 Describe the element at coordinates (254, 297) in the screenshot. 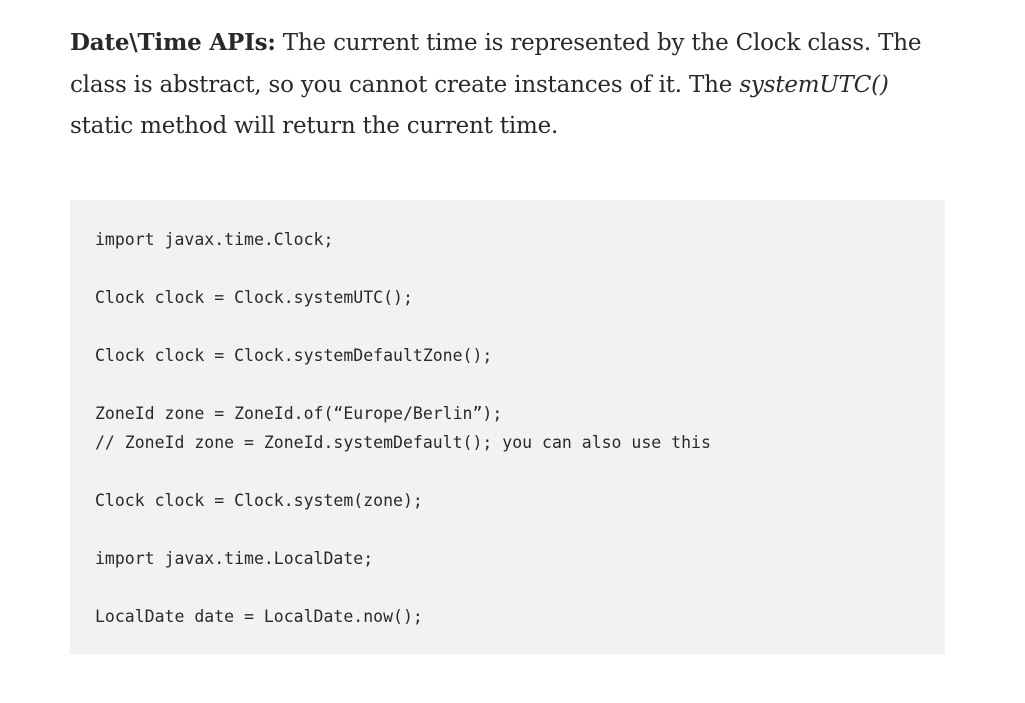

I see `code-line: Clock clock = Clock.systemUTC();` at that location.